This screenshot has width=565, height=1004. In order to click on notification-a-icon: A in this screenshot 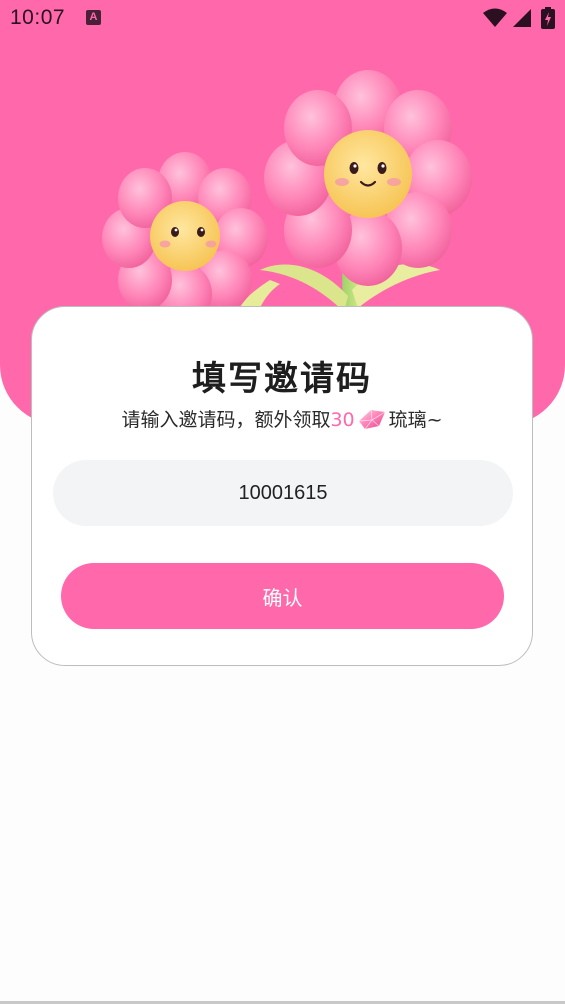, I will do `click(93, 17)`.